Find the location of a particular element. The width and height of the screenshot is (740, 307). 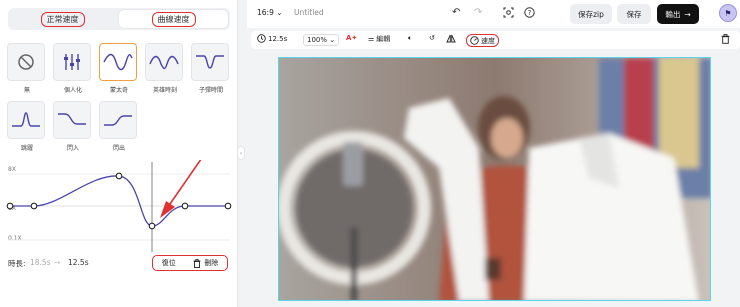

flag-icon: ⚑ is located at coordinates (728, 13).